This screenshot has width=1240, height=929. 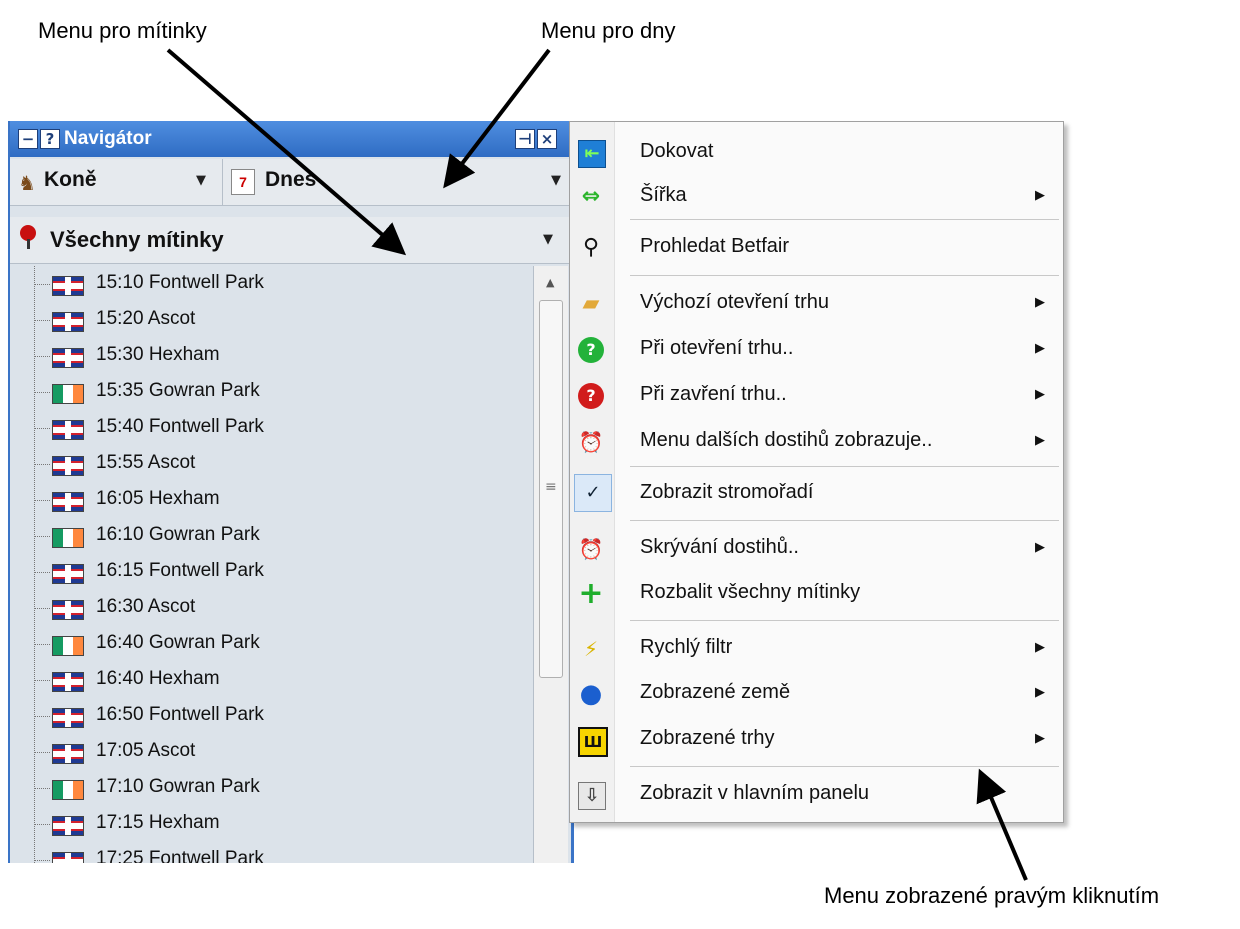 I want to click on race-row: 17:15 Hexham, so click(x=260, y=824).